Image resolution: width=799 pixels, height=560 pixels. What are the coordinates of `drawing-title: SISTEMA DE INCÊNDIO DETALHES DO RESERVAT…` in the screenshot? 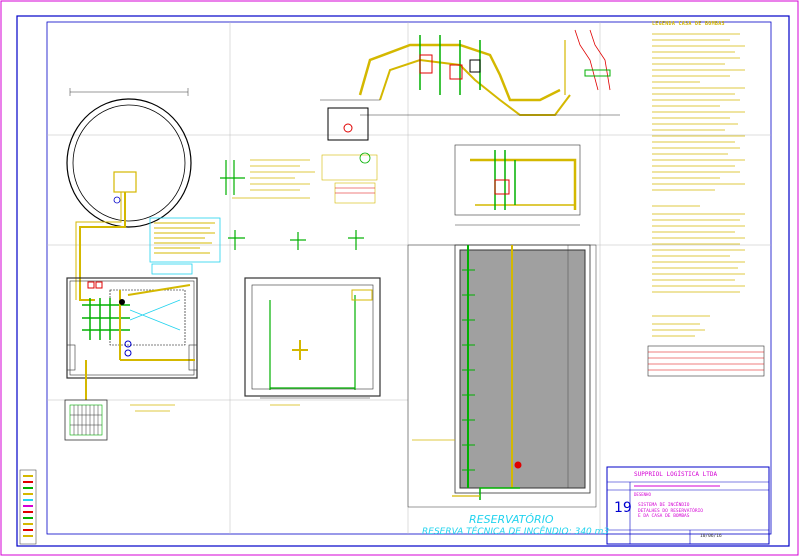 It's located at (671, 511).